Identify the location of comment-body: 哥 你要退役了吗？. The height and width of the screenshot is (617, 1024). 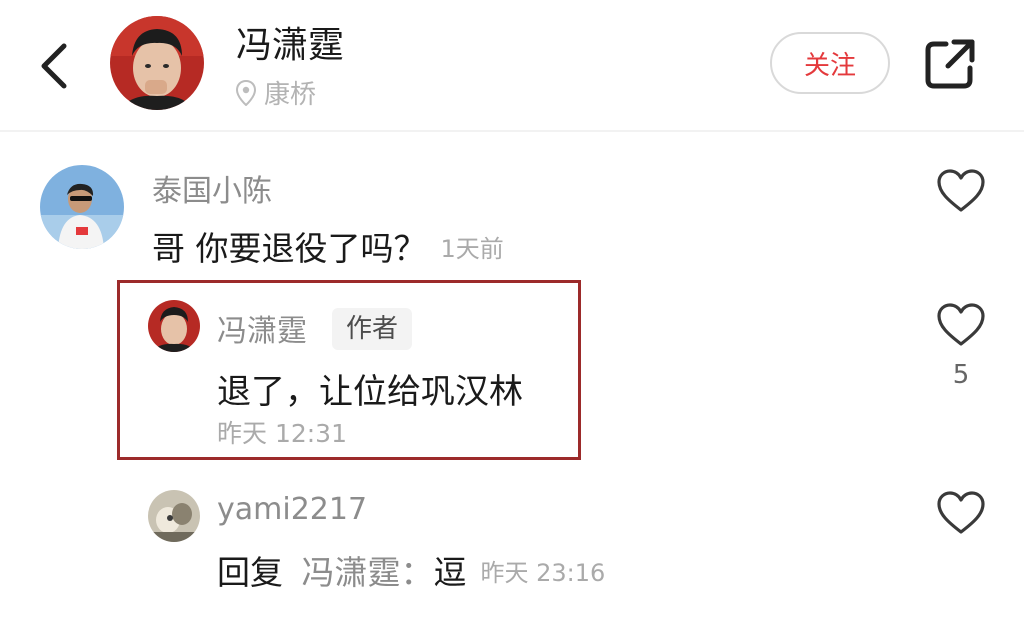
(289, 248).